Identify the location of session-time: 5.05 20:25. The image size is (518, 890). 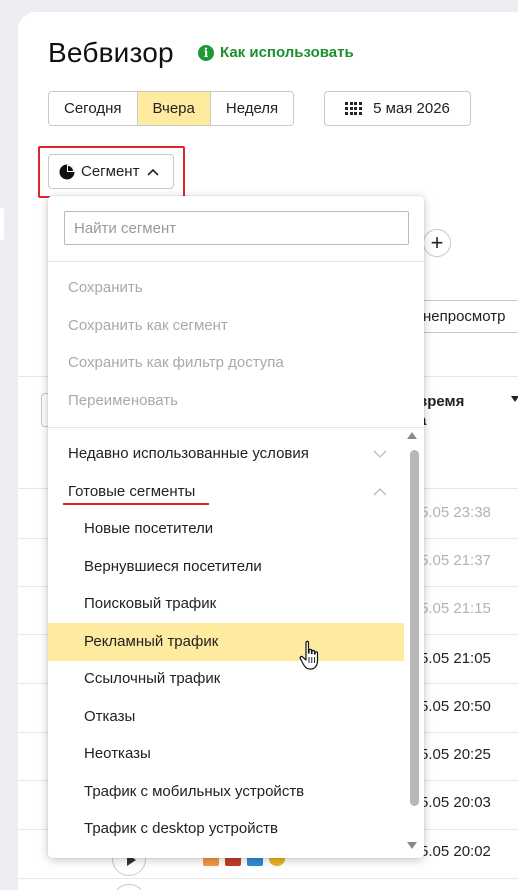
(455, 754).